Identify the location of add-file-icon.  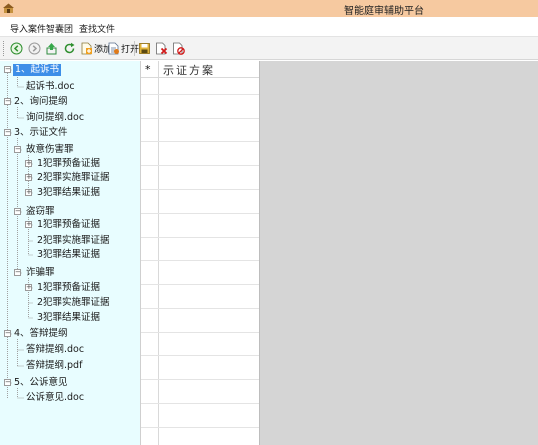
(86, 48).